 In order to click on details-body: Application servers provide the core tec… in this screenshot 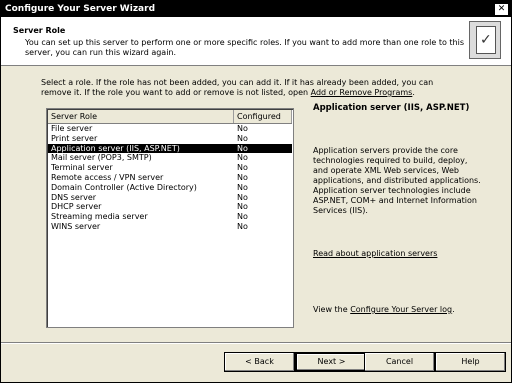, I will do `click(397, 180)`.